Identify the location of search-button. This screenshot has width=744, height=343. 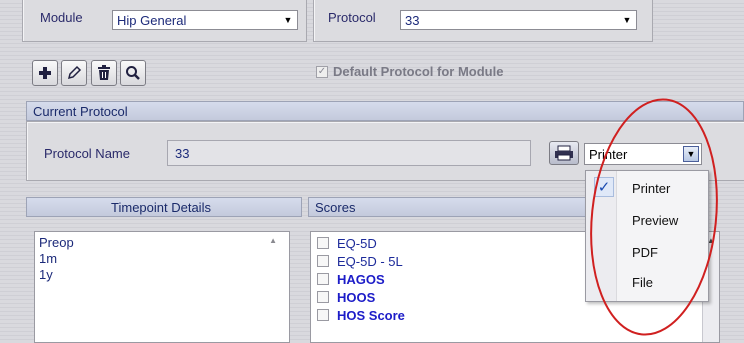
(133, 73).